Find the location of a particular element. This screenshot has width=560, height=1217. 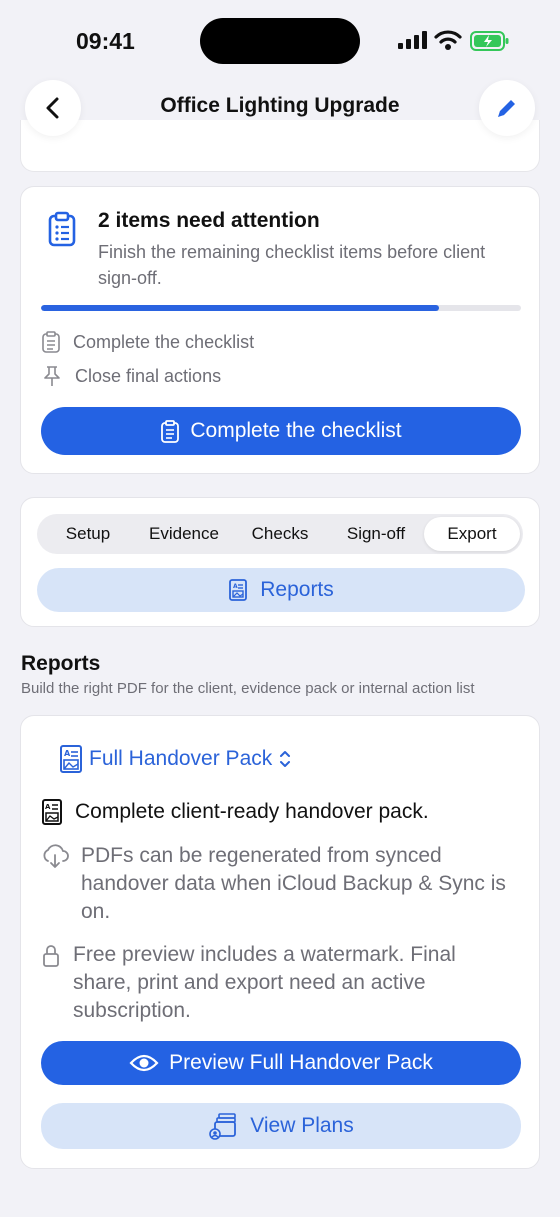

subscription-plans-icon is located at coordinates (223, 1126).